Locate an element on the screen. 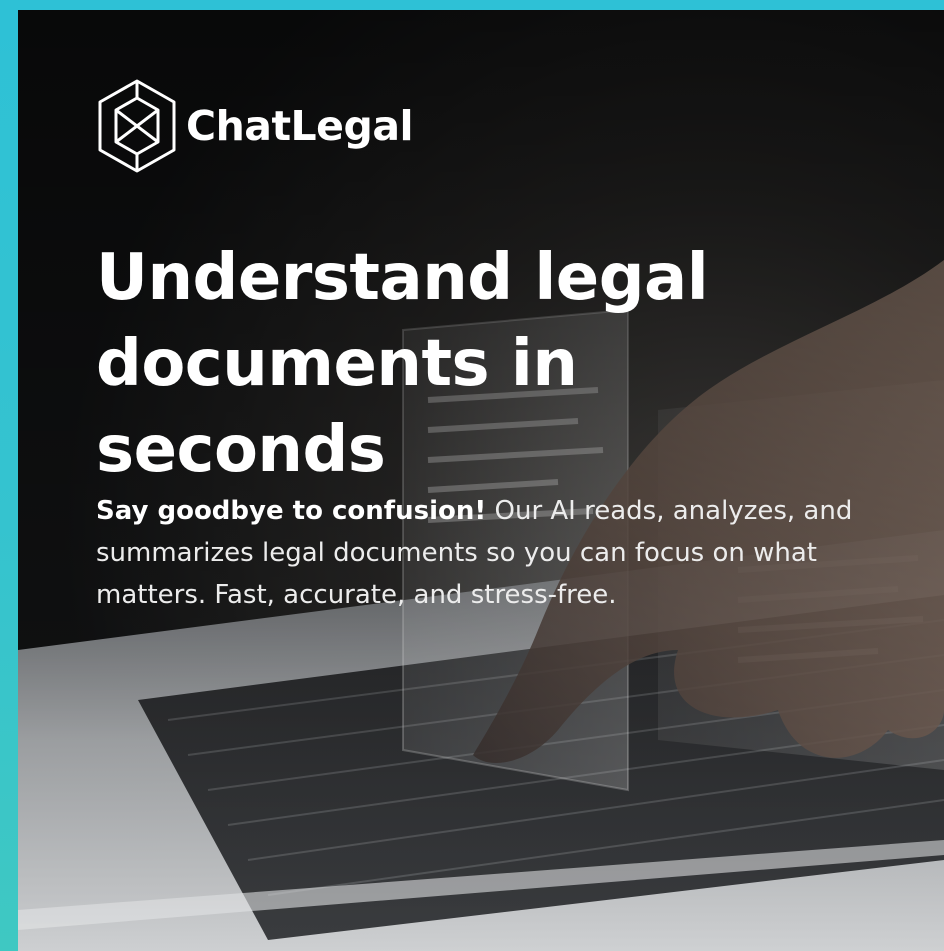 The width and height of the screenshot is (944, 951). description-lead: Say goodbye to confusion! is located at coordinates (291, 511).